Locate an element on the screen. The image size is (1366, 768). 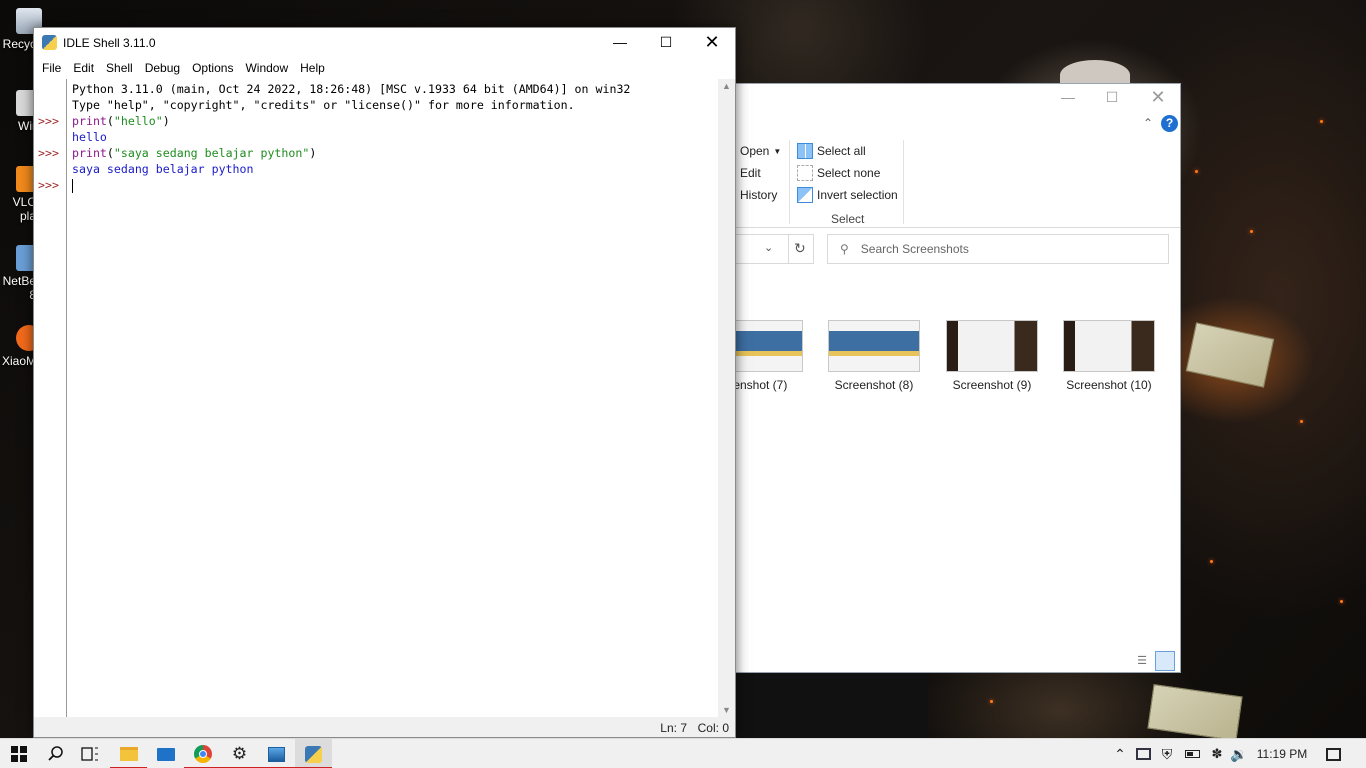
chevron-up-icon: ⌃ is located at coordinates (1120, 753).